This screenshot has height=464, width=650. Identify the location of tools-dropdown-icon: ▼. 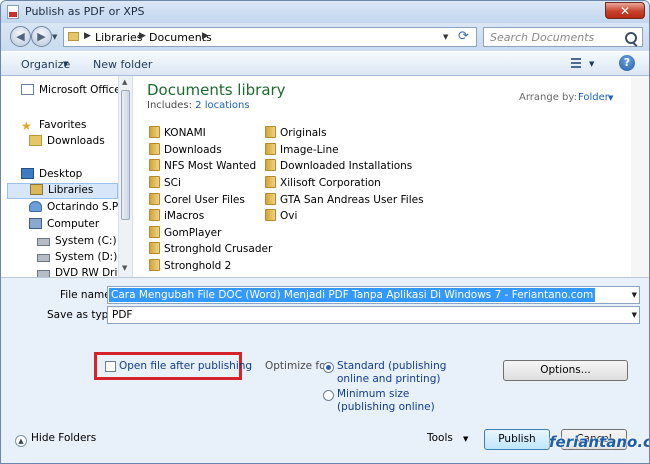
(465, 439).